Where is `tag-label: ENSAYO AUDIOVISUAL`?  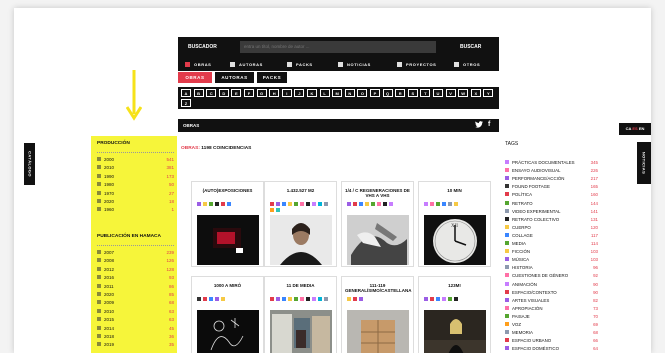 tag-label: ENSAYO AUDIOVISUAL is located at coordinates (536, 170).